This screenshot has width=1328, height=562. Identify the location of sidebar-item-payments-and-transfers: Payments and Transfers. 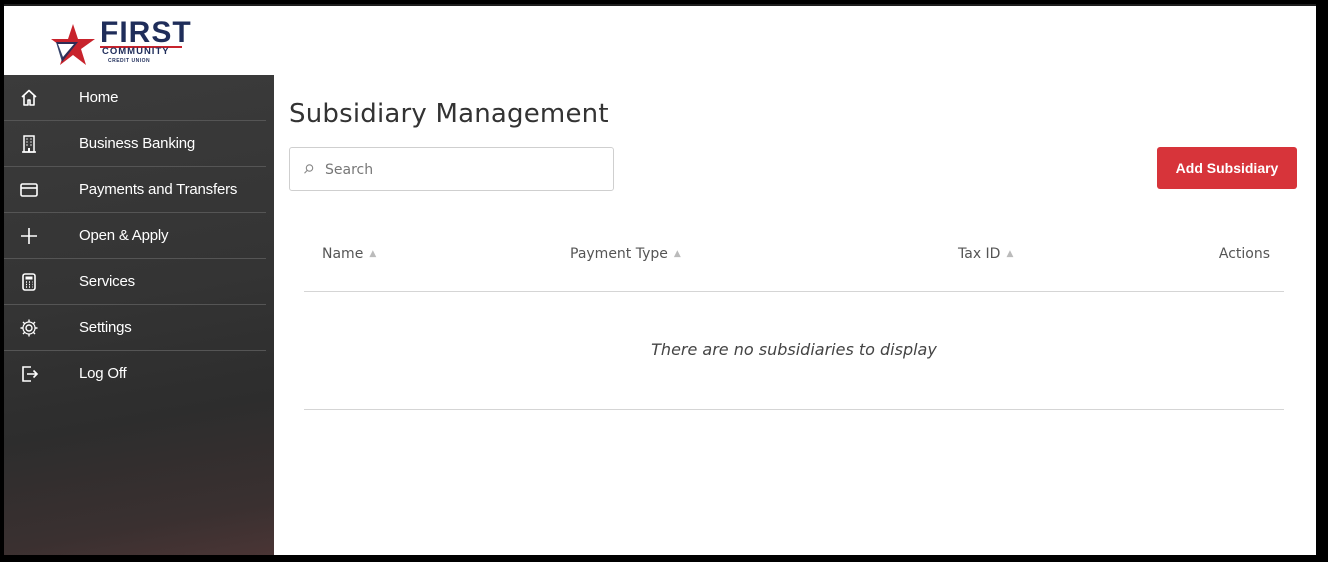
(135, 190).